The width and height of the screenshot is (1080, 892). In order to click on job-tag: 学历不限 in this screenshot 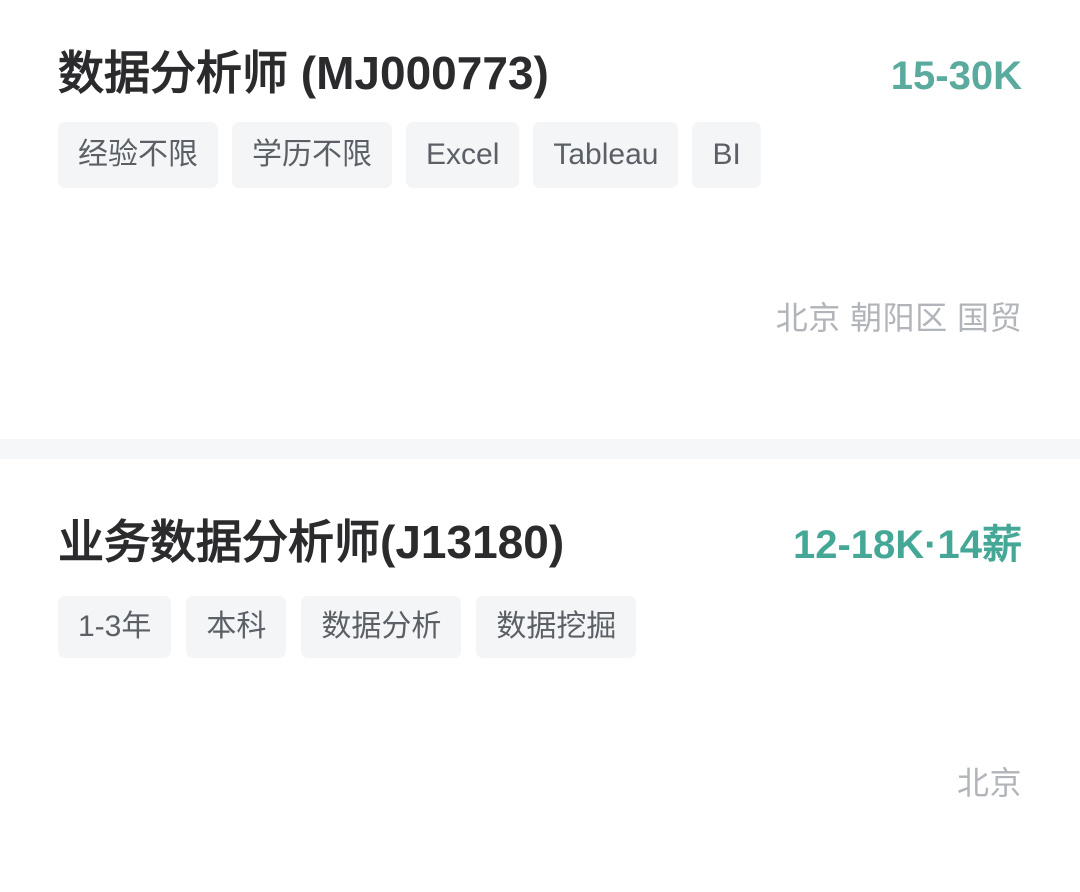, I will do `click(312, 154)`.